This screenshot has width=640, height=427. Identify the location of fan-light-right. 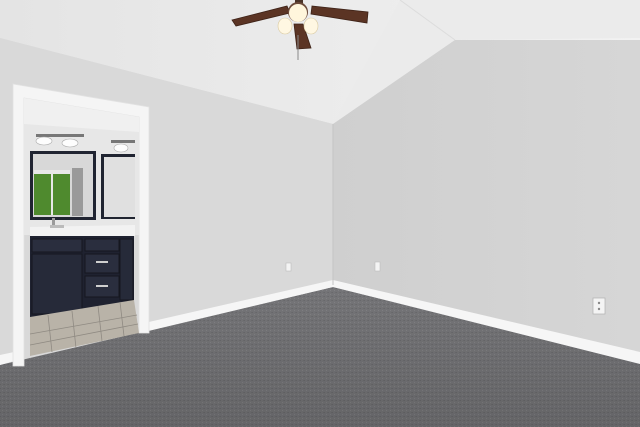
(311, 26).